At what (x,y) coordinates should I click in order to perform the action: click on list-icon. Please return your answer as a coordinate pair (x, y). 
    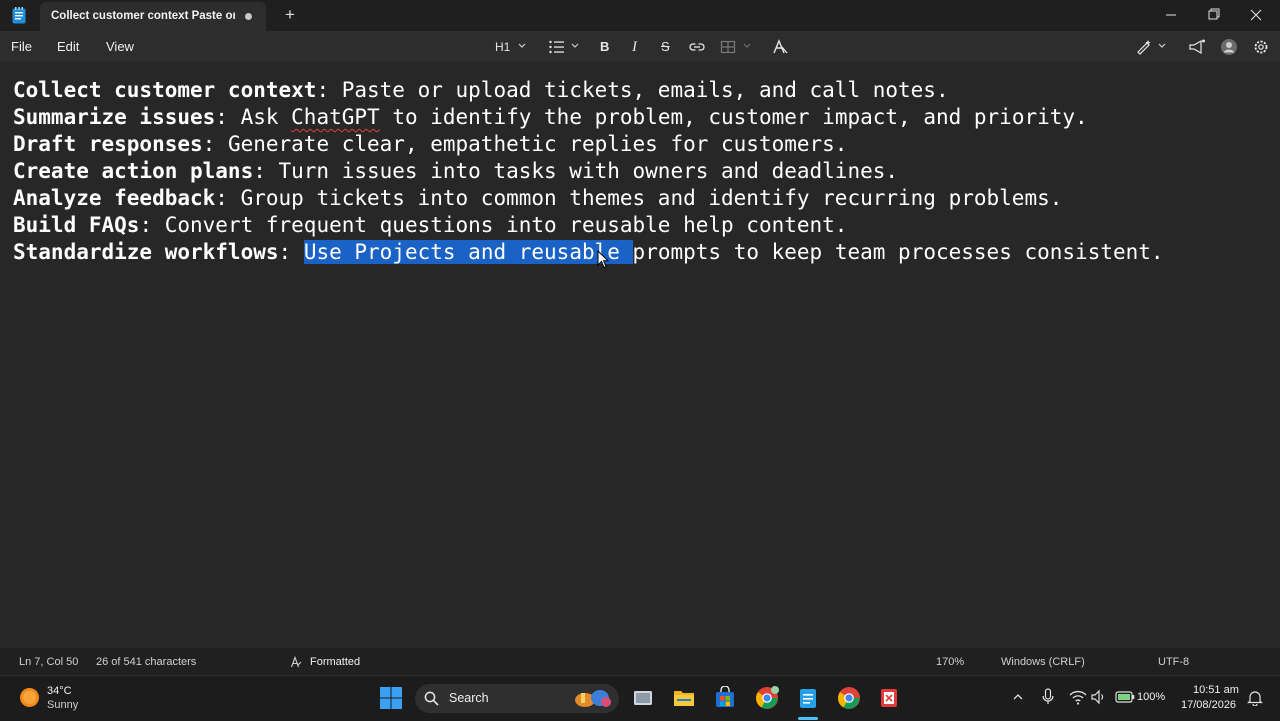
    Looking at the image, I should click on (557, 47).